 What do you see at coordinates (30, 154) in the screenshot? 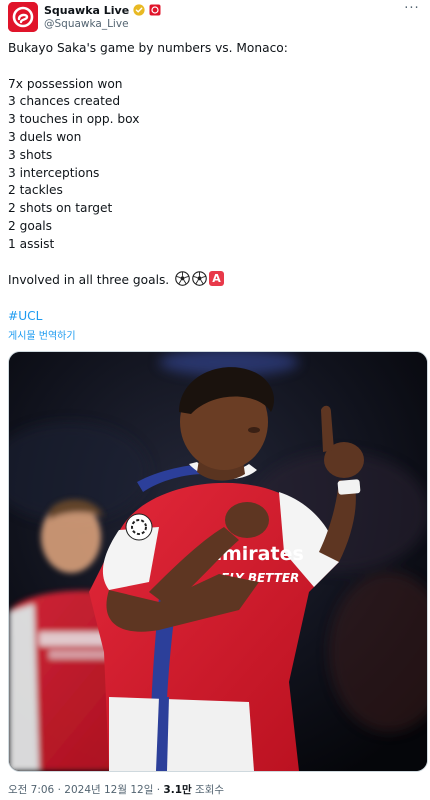
I see `stat-line: 3 shots` at bounding box center [30, 154].